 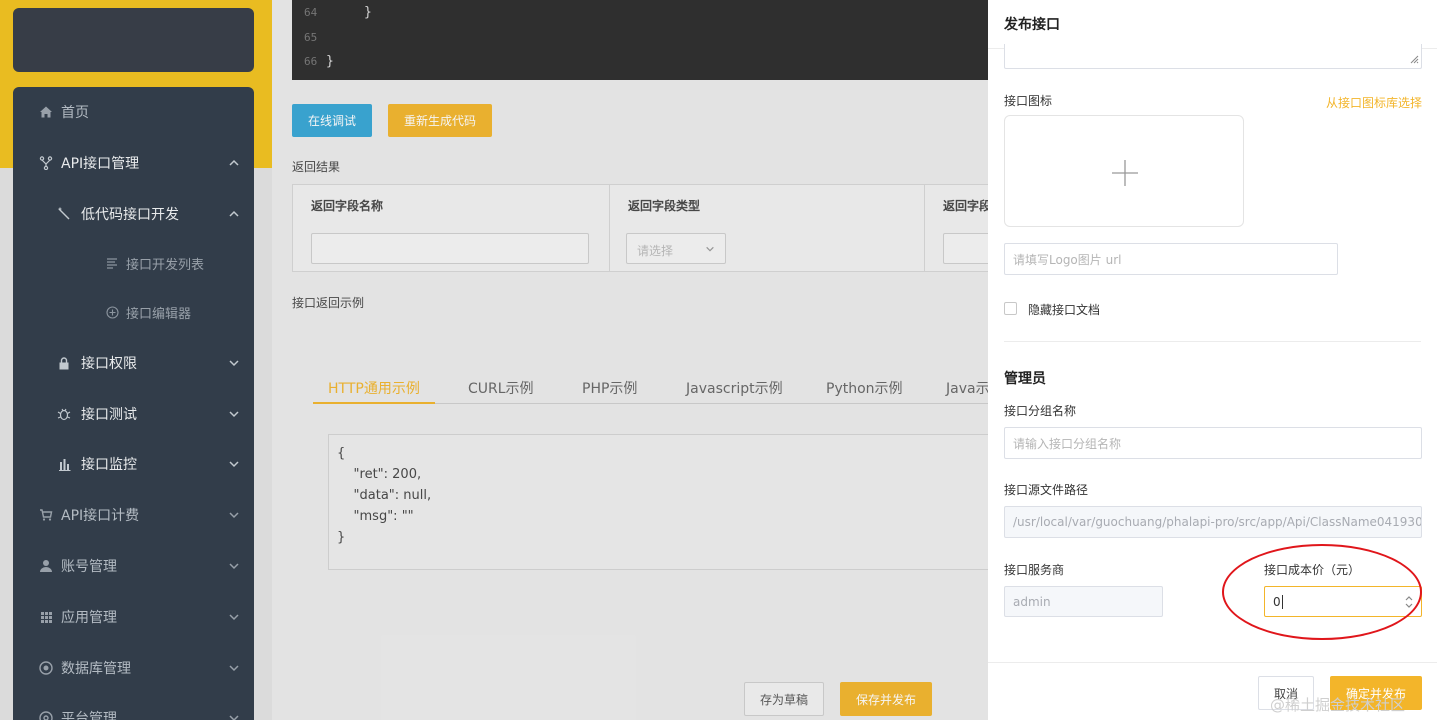 What do you see at coordinates (1025, 379) in the screenshot?
I see `admin-section-title: 管理员` at bounding box center [1025, 379].